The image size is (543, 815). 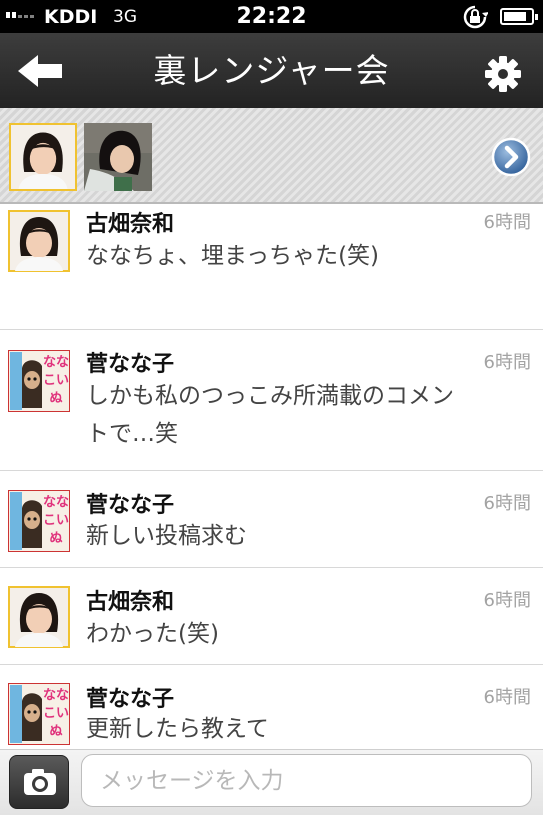 I want to click on message-text: 更新したら教えて, so click(x=177, y=729).